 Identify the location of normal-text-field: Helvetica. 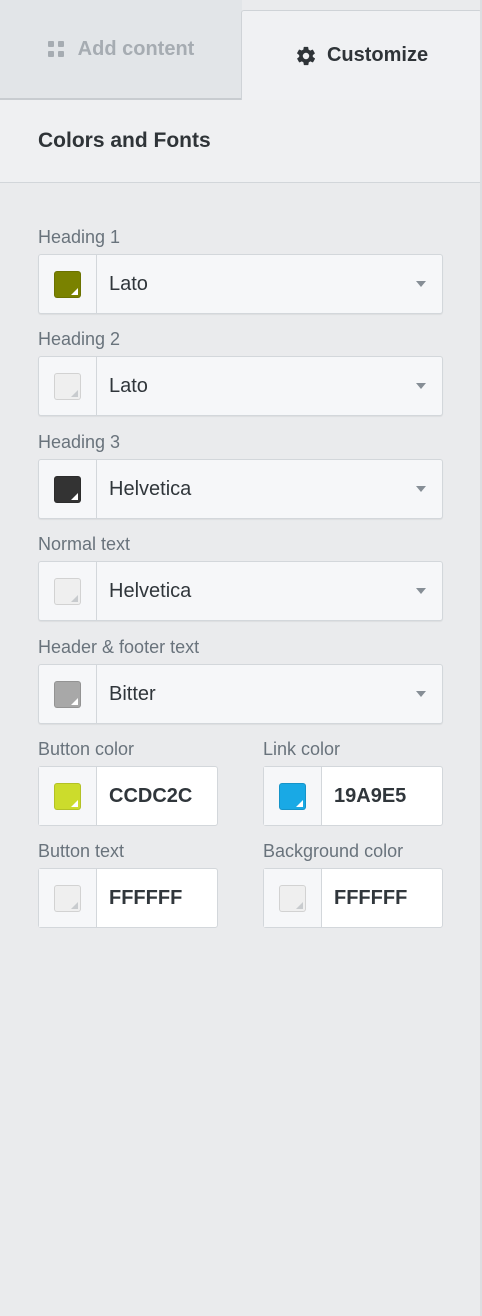
(240, 591).